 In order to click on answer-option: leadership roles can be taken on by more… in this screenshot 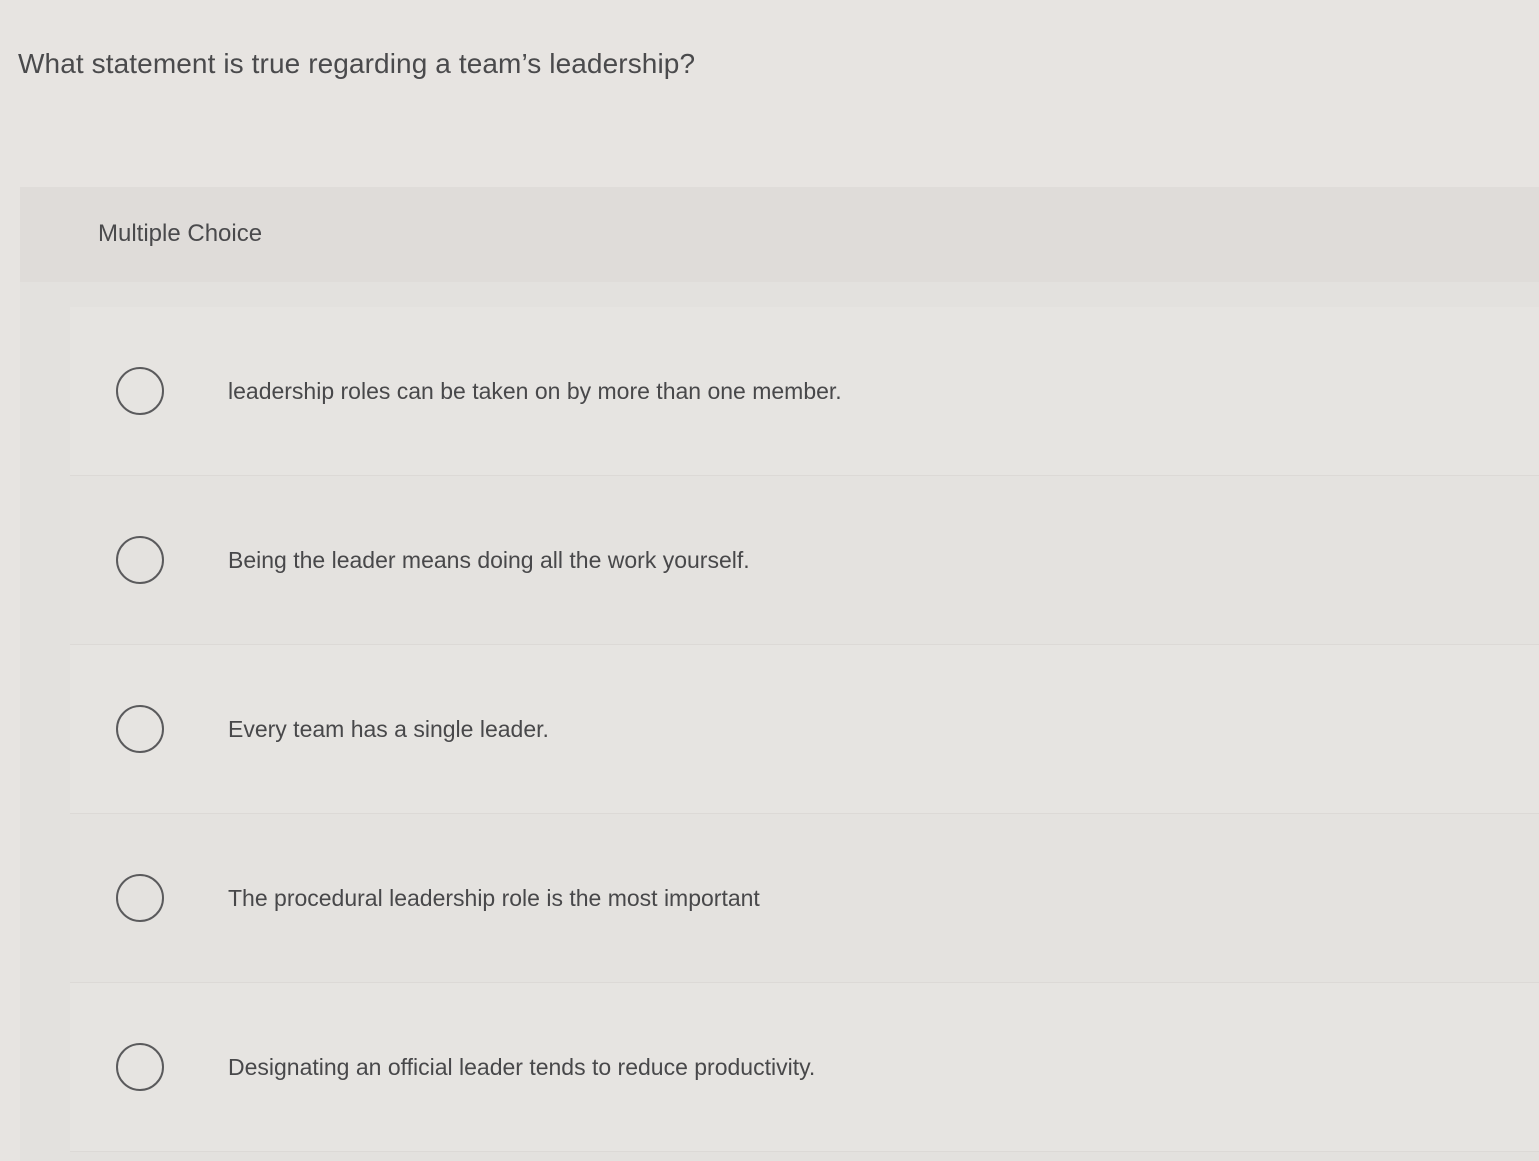, I will do `click(804, 391)`.